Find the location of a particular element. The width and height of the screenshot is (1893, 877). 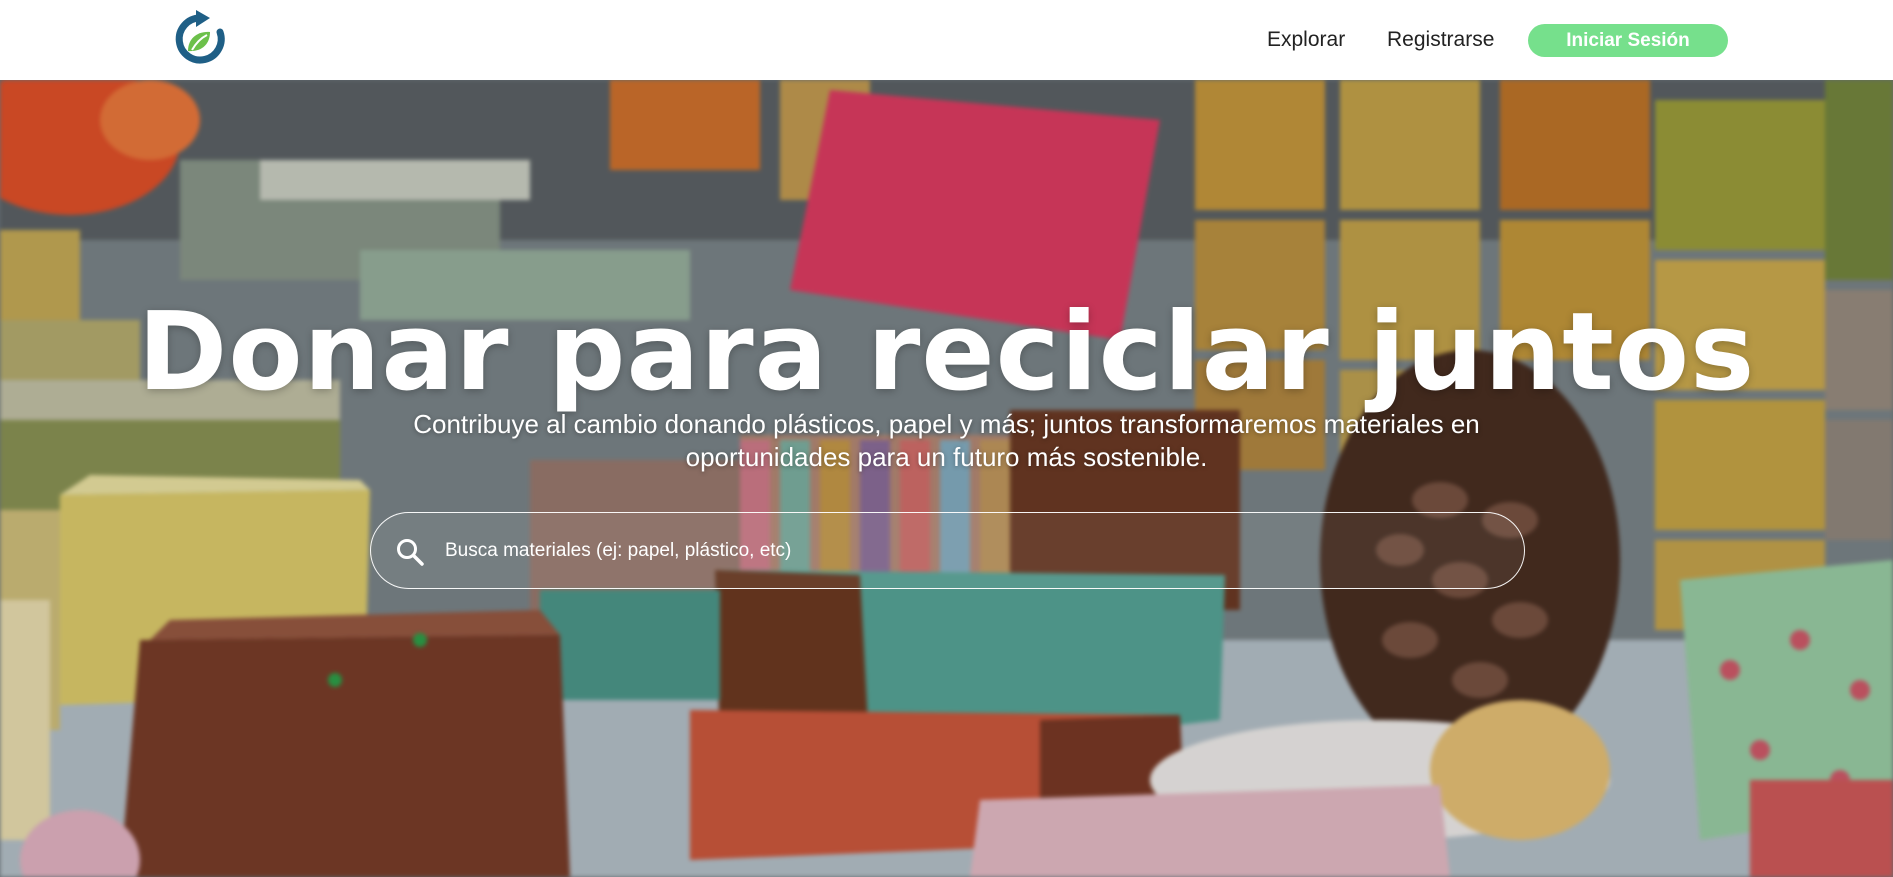

search-bar is located at coordinates (947, 550).